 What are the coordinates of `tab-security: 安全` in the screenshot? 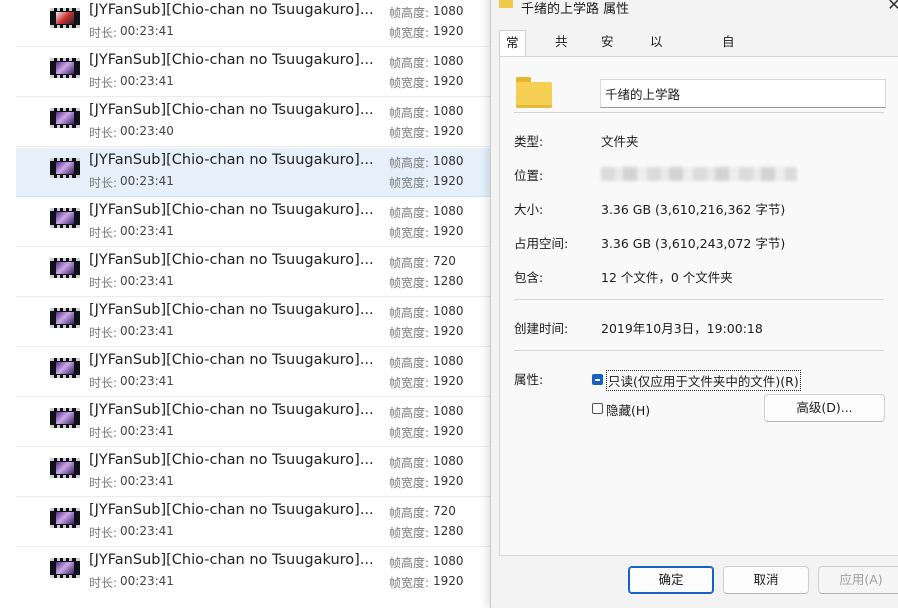 It's located at (607, 51).